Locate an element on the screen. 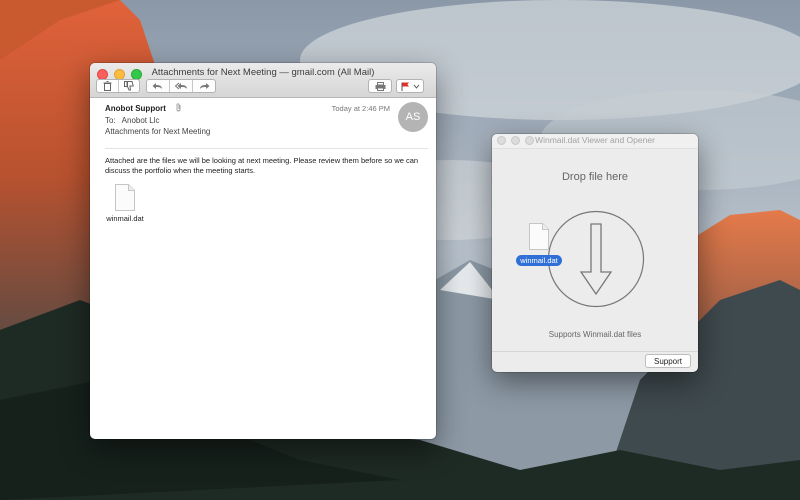 Image resolution: width=800 pixels, height=500 pixels. reply-all-button is located at coordinates (180, 86).